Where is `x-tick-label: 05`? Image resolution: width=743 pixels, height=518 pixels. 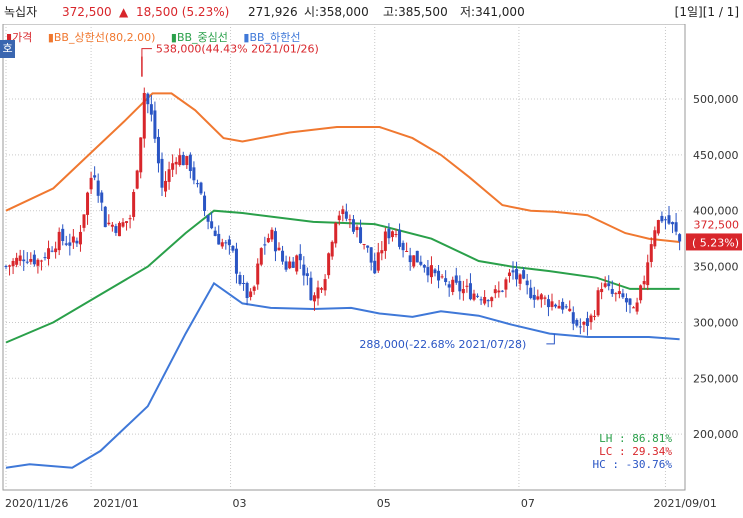 x-tick-label: 05 is located at coordinates (384, 503).